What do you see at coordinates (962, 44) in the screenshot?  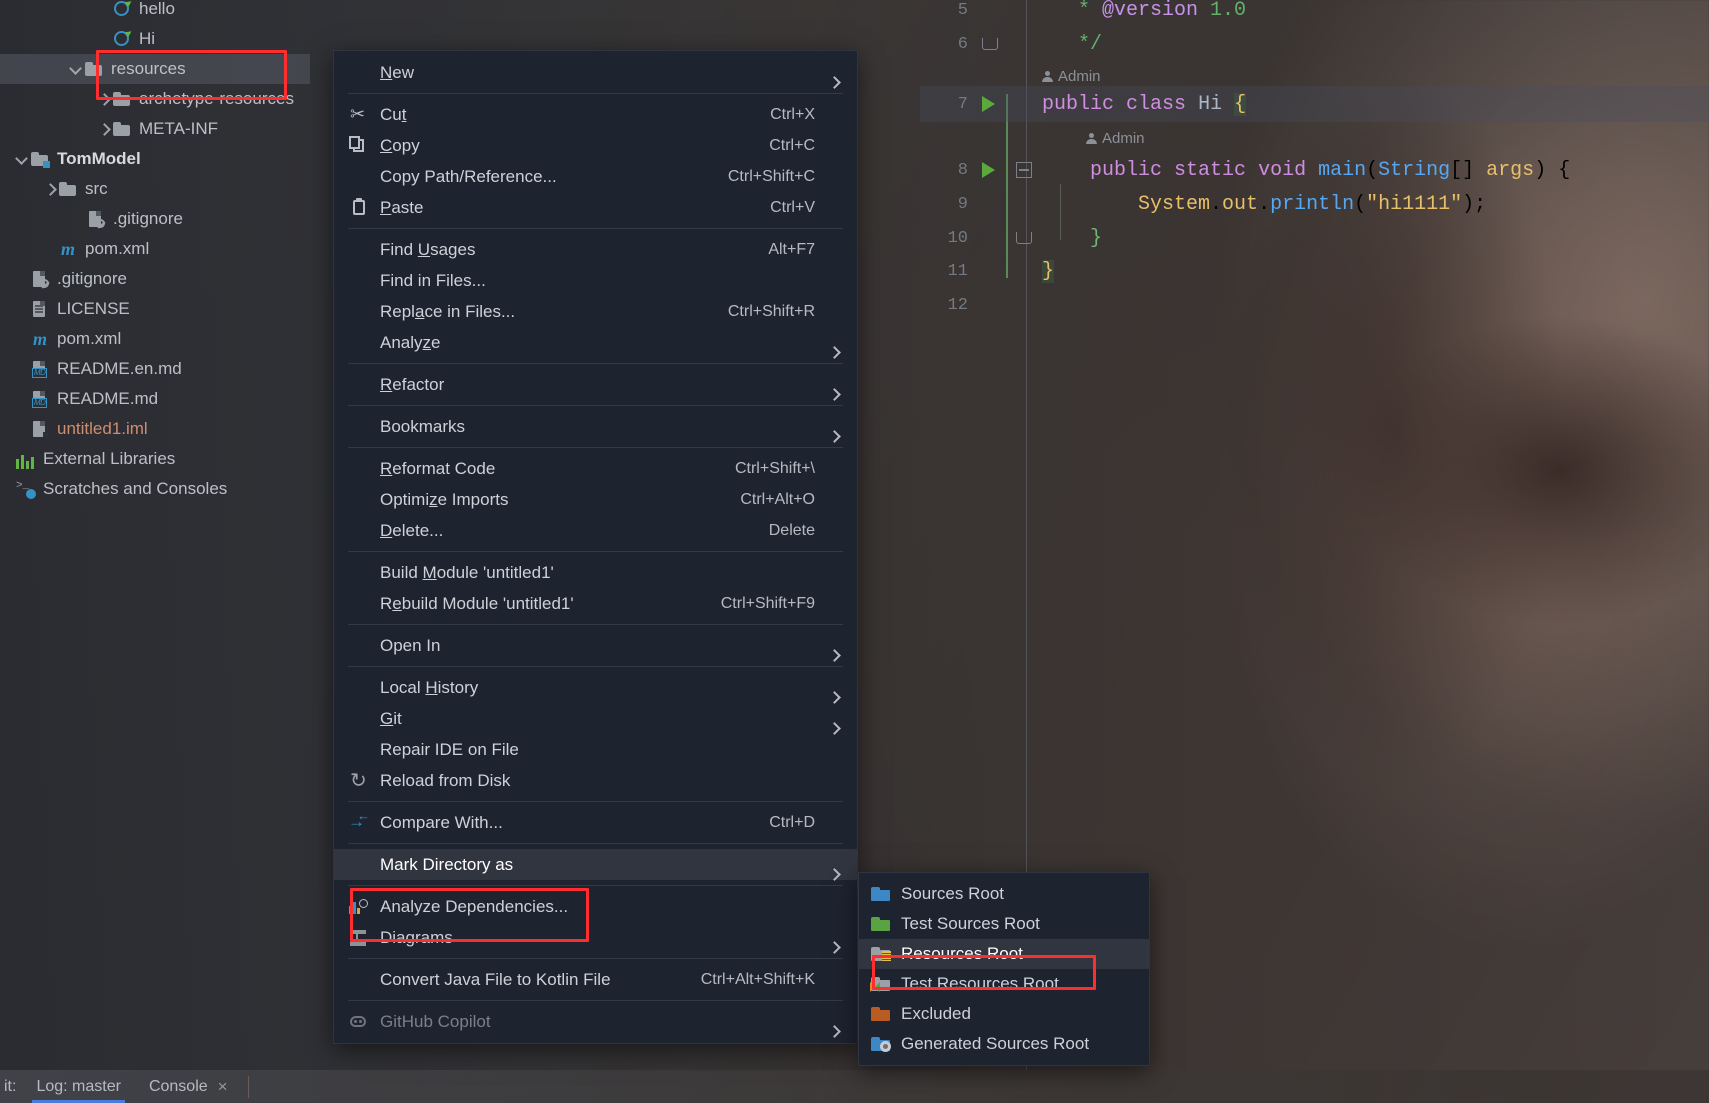 I see `line-number: 6` at bounding box center [962, 44].